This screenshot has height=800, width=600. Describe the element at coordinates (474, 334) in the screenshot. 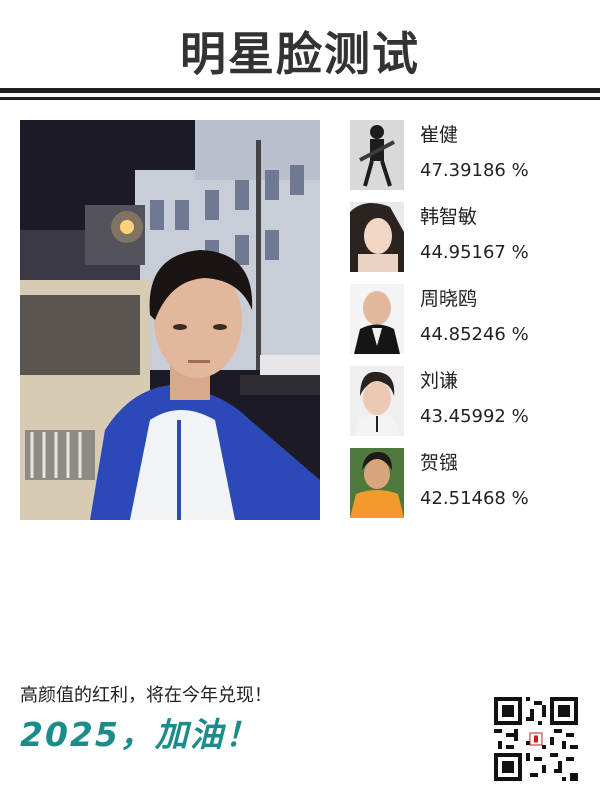

I see `match-score: 44.85246 %` at that location.